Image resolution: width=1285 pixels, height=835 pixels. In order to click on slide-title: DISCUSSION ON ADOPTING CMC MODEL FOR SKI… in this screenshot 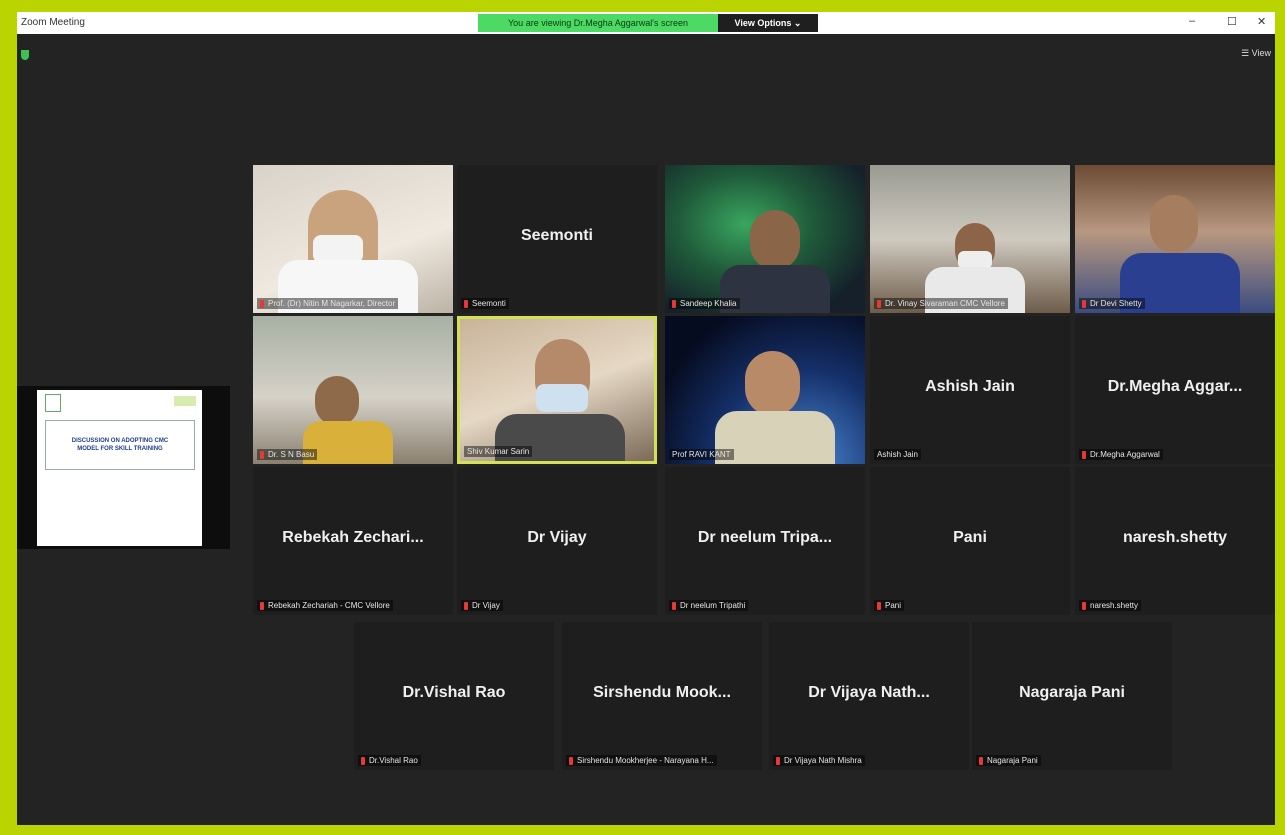, I will do `click(120, 445)`.